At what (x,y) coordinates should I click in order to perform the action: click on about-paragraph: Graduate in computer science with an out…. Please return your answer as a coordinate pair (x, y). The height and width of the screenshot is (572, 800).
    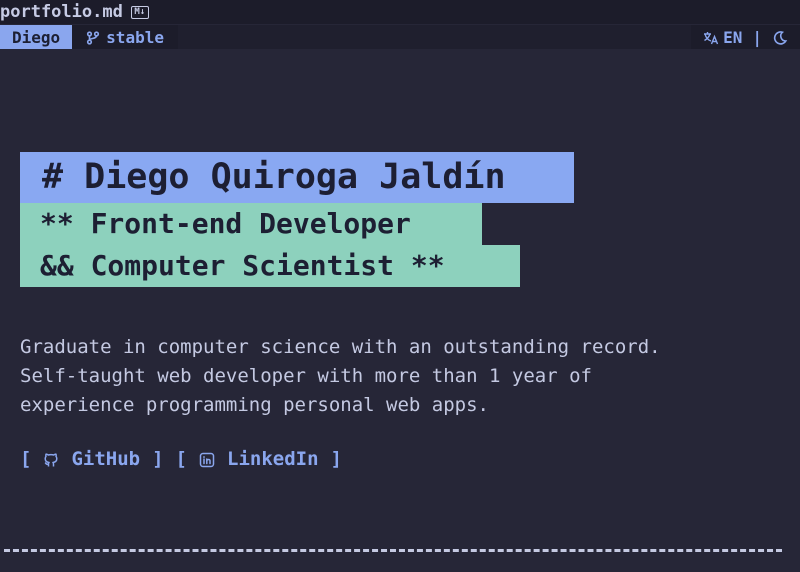
    Looking at the image, I should click on (405, 376).